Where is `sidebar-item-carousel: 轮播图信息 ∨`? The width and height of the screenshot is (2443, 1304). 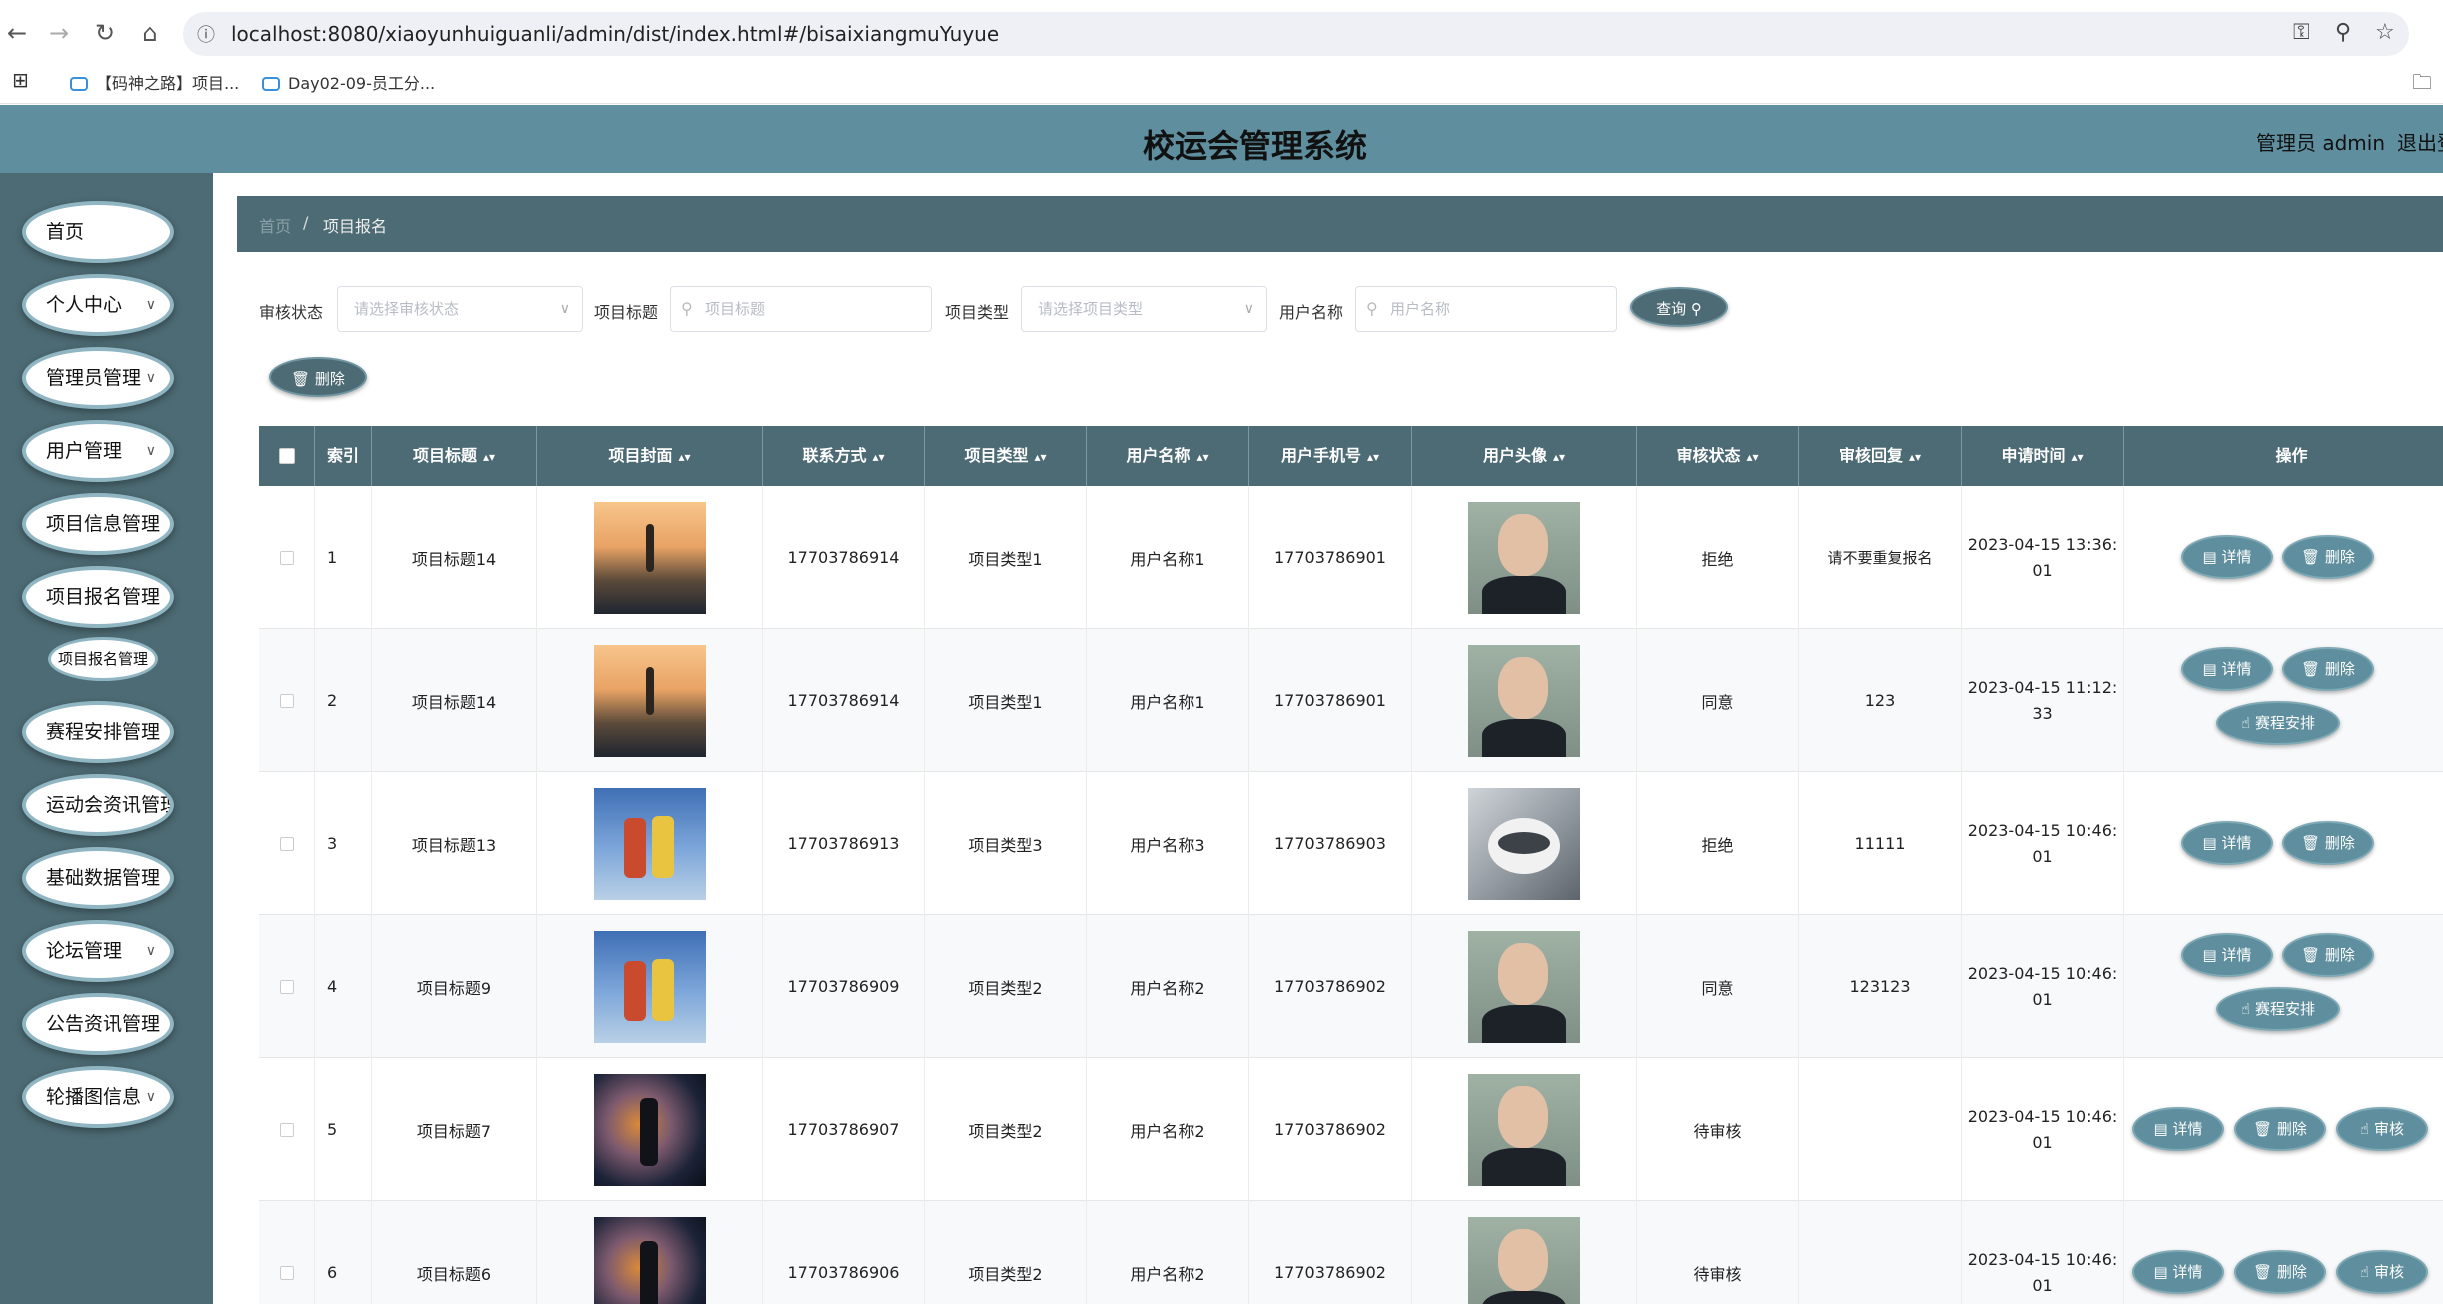
sidebar-item-carousel: 轮播图信息 ∨ is located at coordinates (98, 1097).